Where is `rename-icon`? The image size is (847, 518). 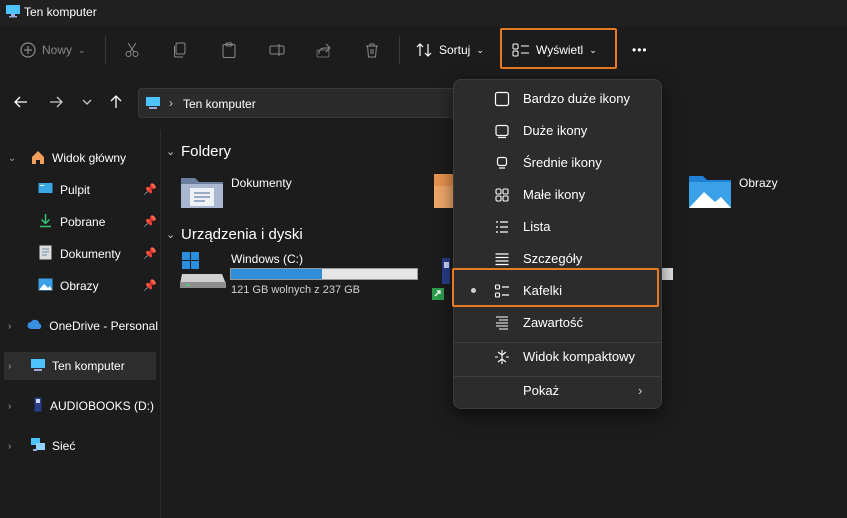
rename-icon is located at coordinates (277, 50).